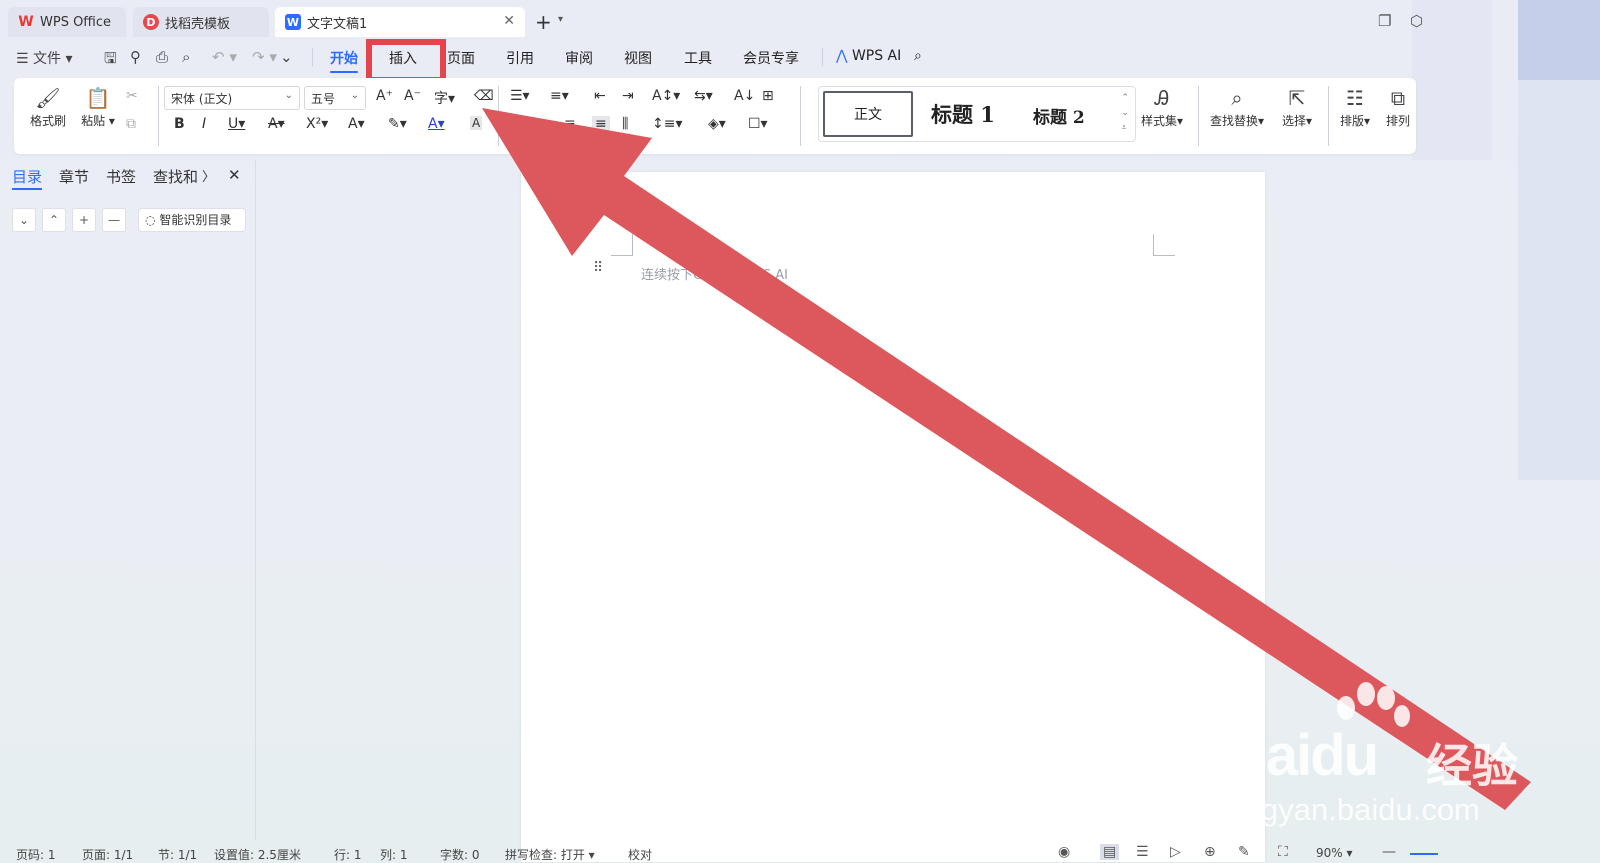 Image resolution: width=1600 pixels, height=863 pixels. I want to click on web-view-icon: ⊕, so click(1210, 852).